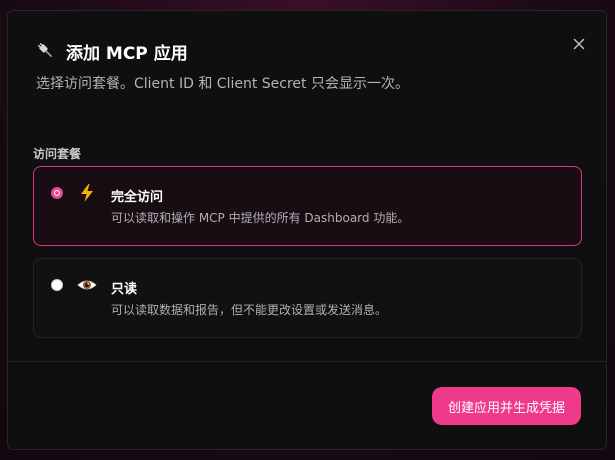  What do you see at coordinates (506, 406) in the screenshot?
I see `create-app-button: 创建应用并生成凭据` at bounding box center [506, 406].